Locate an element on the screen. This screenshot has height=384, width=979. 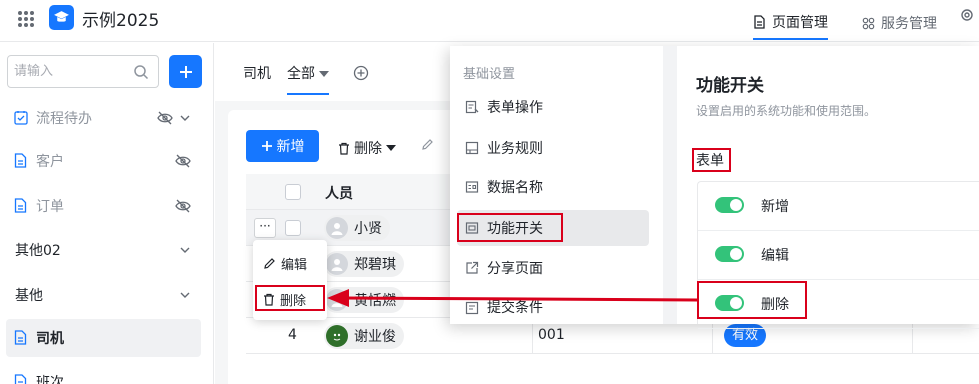
tab-all: 全部 is located at coordinates (308, 79).